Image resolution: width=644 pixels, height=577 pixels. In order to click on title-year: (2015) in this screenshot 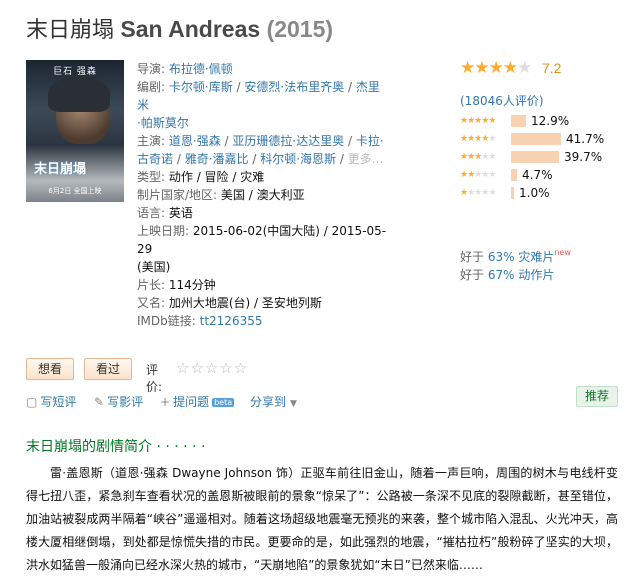, I will do `click(300, 29)`.